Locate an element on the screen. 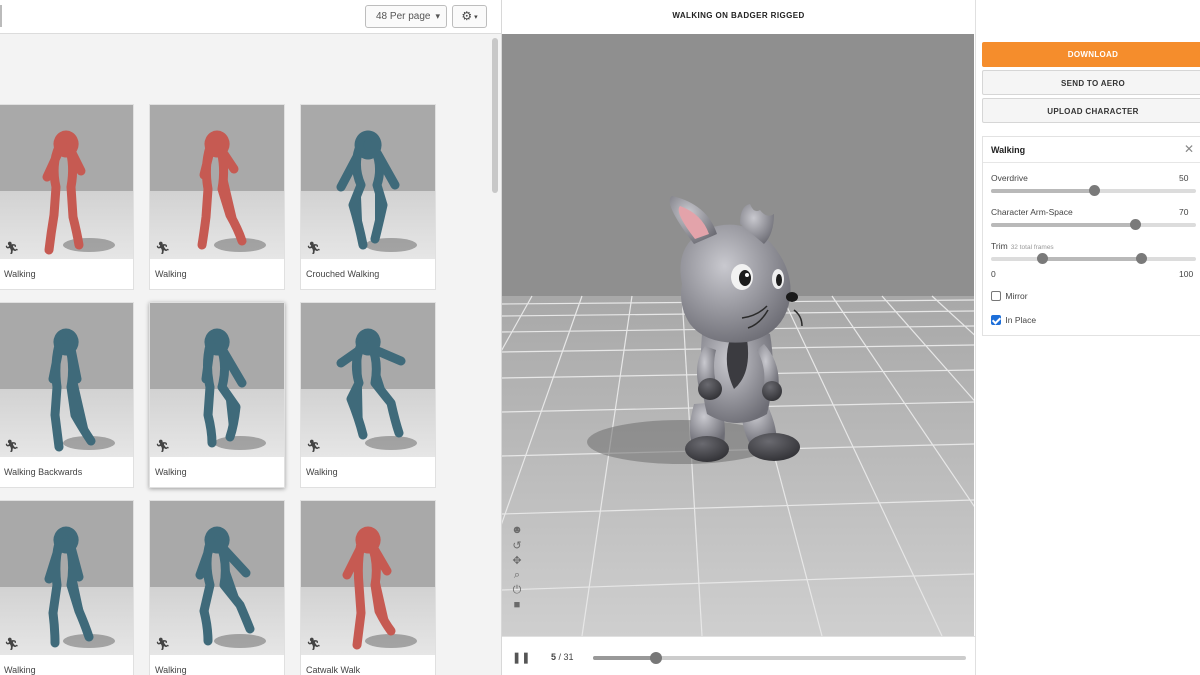 Image resolution: width=1200 pixels, height=675 pixels. pause-icon: ❚❚ is located at coordinates (521, 657).